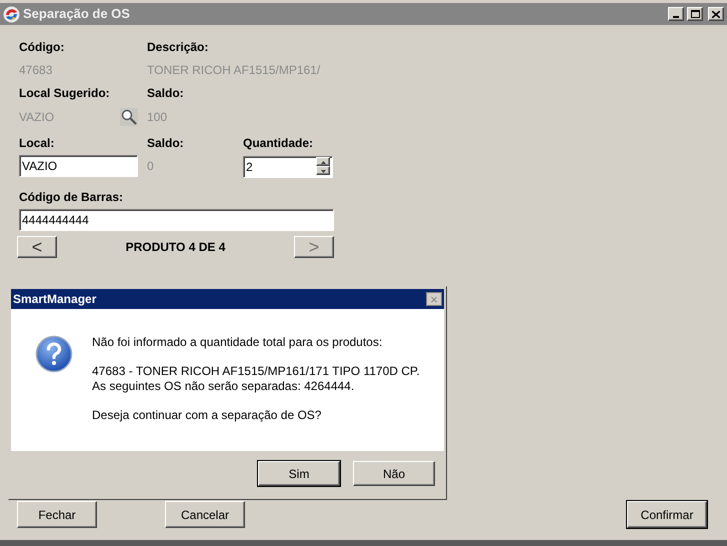 The image size is (727, 546). What do you see at coordinates (11, 14) in the screenshot?
I see `app-logo-icon` at bounding box center [11, 14].